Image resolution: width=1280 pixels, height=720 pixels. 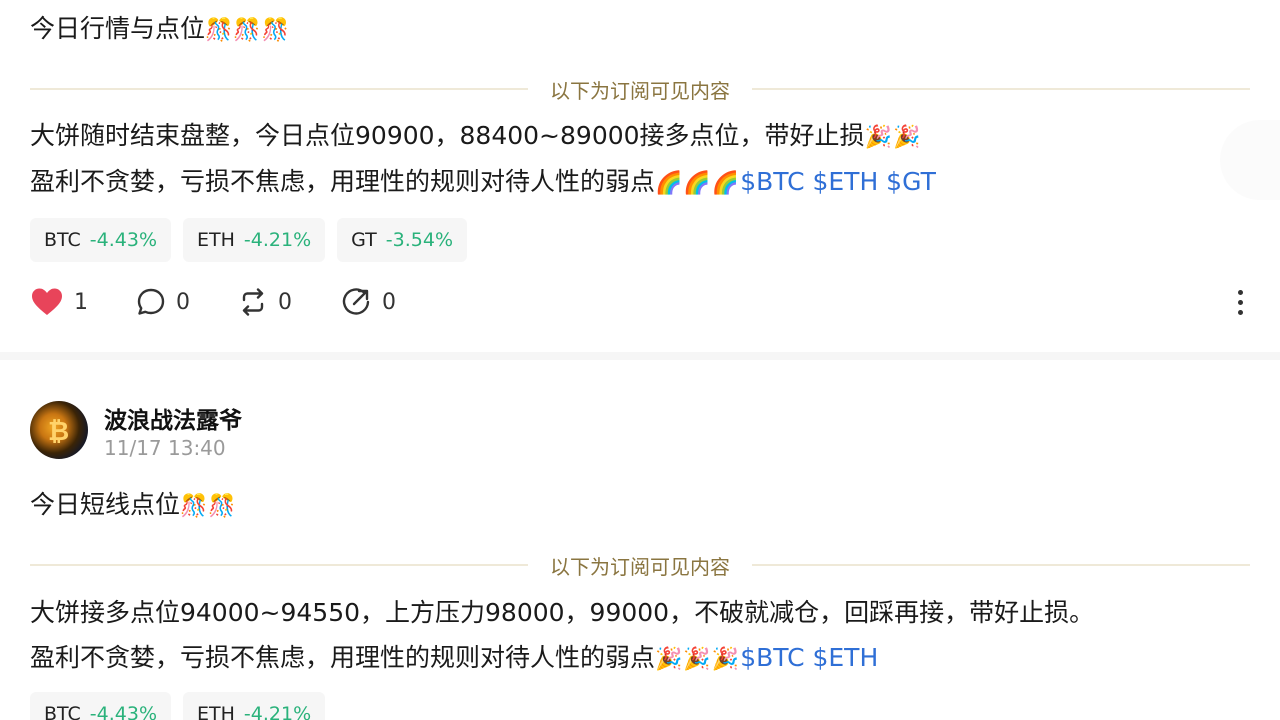 I want to click on like-button: 1, so click(x=59, y=302).